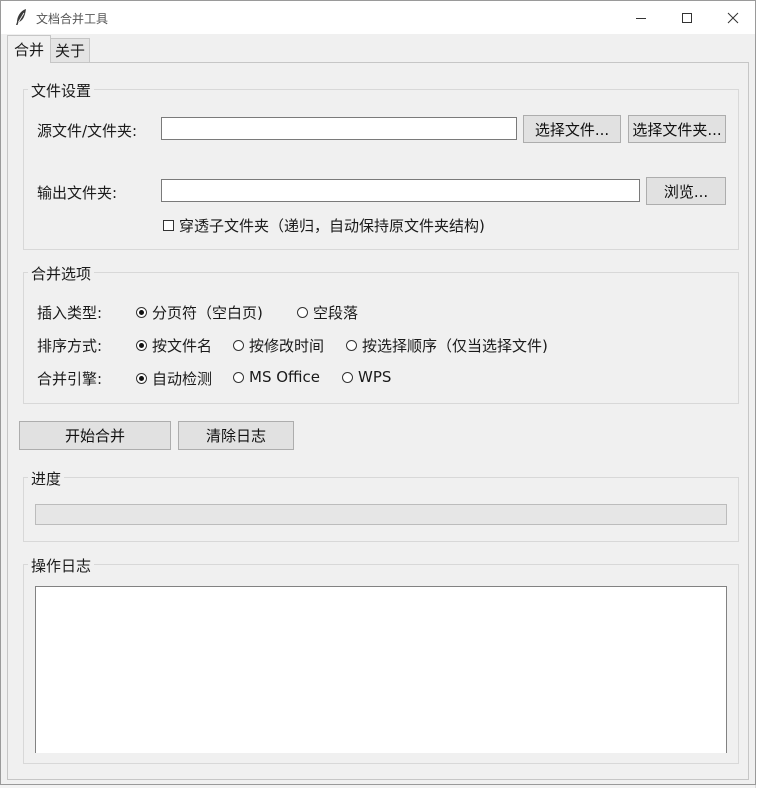 The image size is (762, 788). I want to click on clear-log-button: 清除日志, so click(236, 435).